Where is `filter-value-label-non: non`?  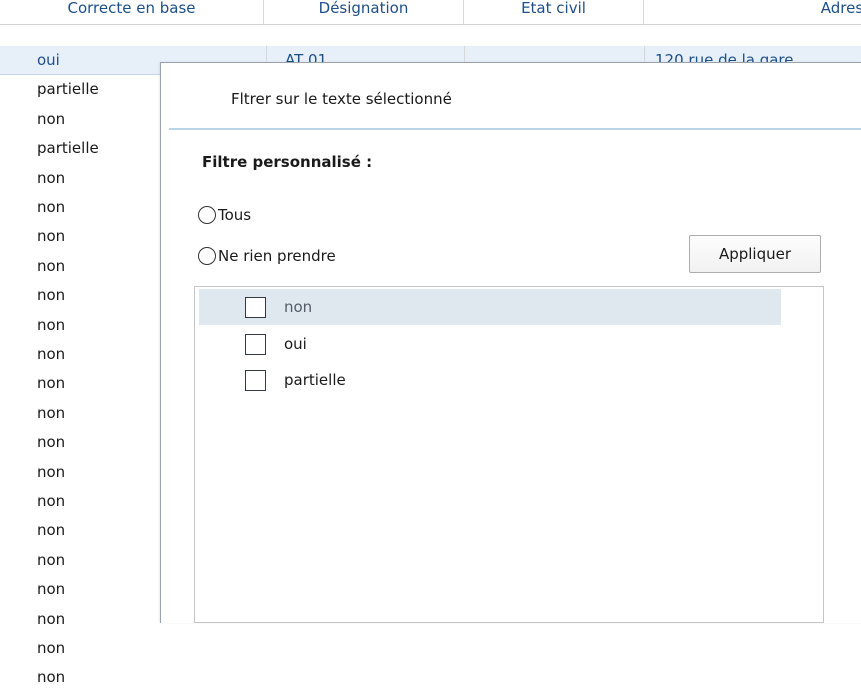
filter-value-label-non: non is located at coordinates (298, 307).